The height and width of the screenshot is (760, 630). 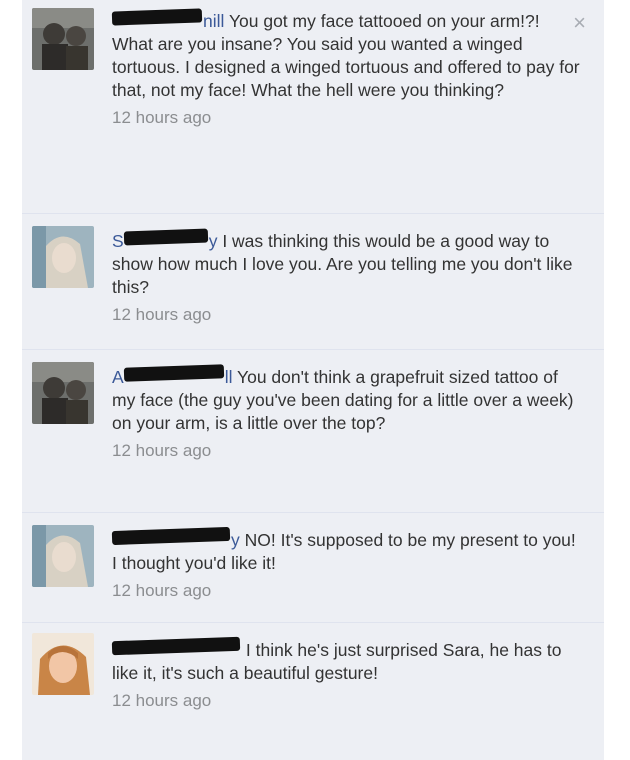 What do you see at coordinates (118, 377) in the screenshot?
I see `comment-author: A` at bounding box center [118, 377].